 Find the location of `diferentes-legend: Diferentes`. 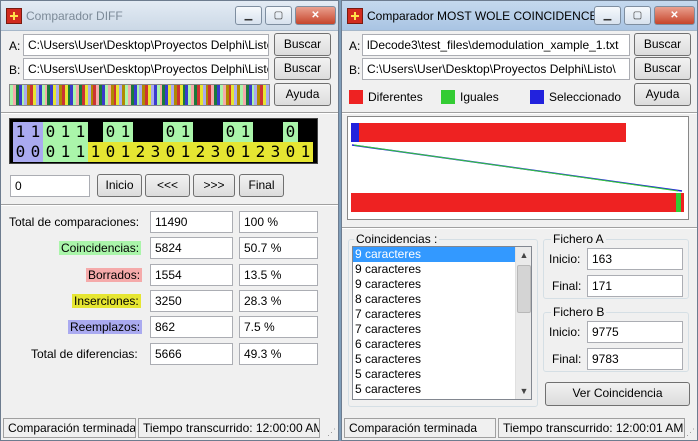

diferentes-legend: Diferentes is located at coordinates (395, 97).